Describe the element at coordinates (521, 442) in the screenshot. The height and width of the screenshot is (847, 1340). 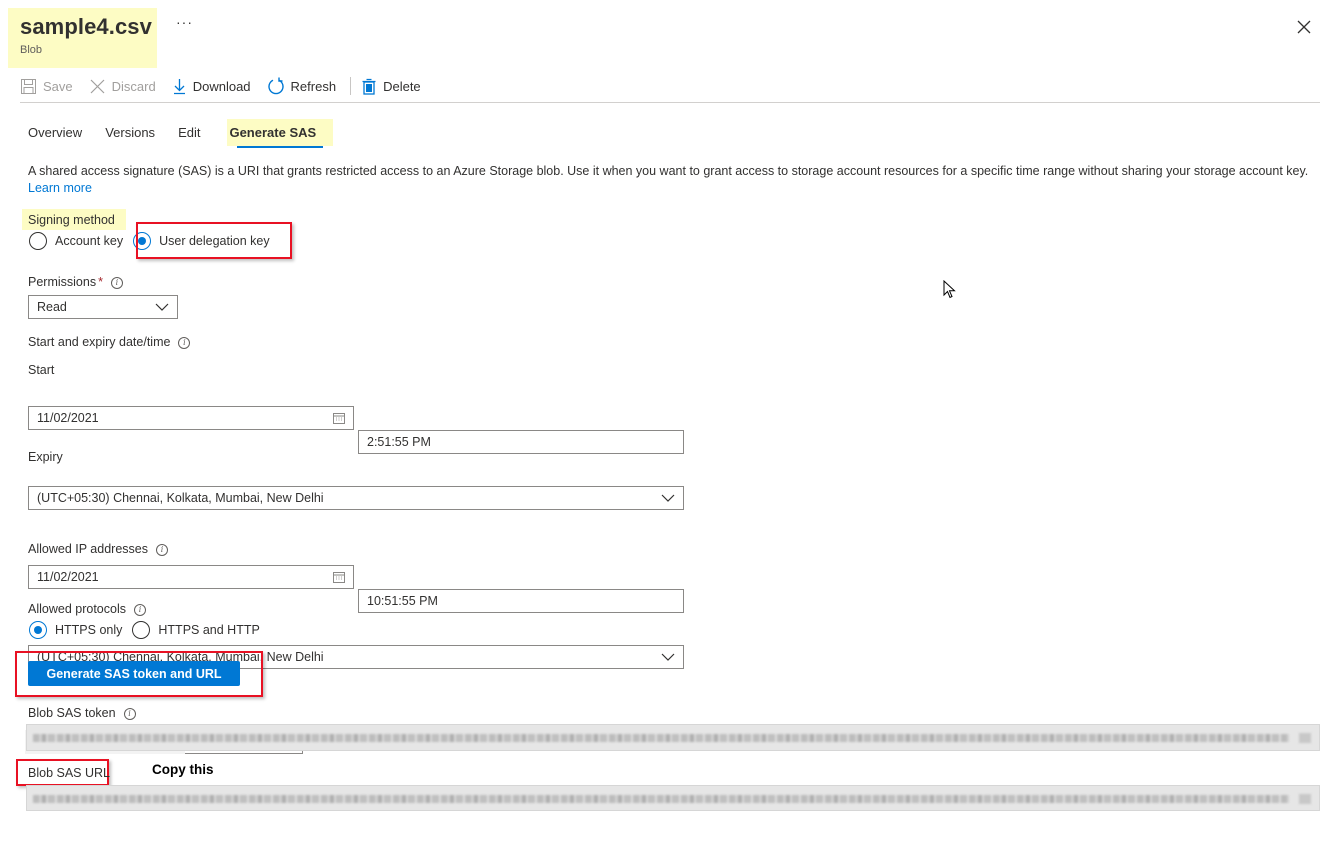
I see `start-time-input: 2:51:55 PM` at that location.